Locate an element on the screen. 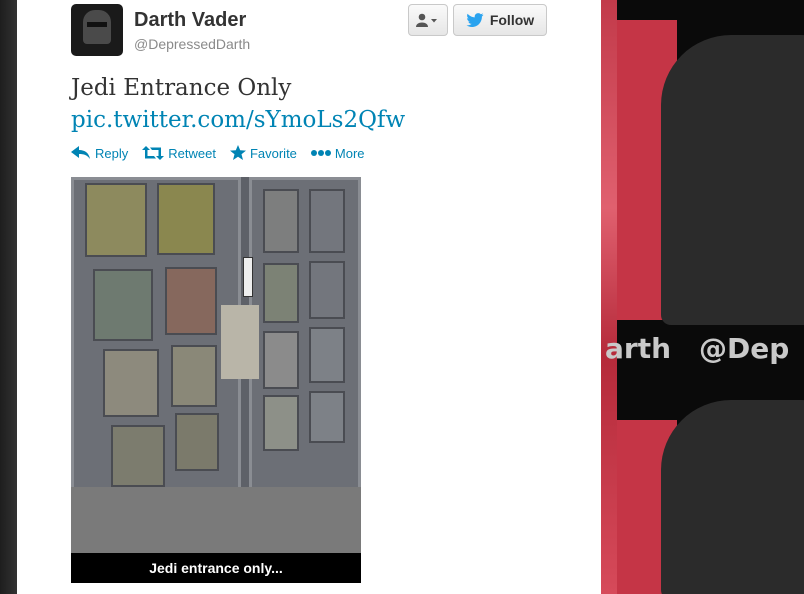  avatar-helmet is located at coordinates (97, 27).